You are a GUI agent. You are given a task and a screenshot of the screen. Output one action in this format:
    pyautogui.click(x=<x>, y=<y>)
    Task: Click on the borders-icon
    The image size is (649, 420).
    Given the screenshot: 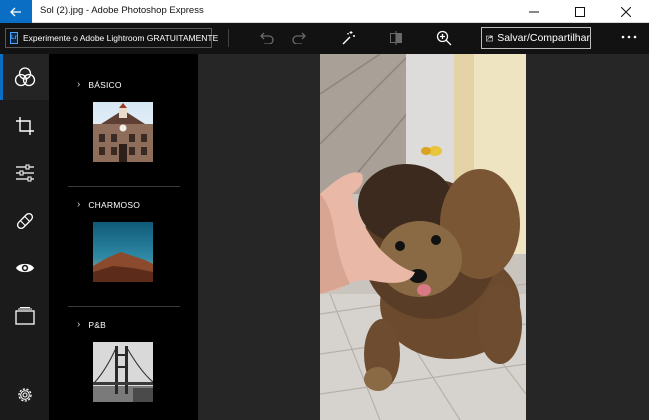 What is the action you would take?
    pyautogui.click(x=24, y=316)
    